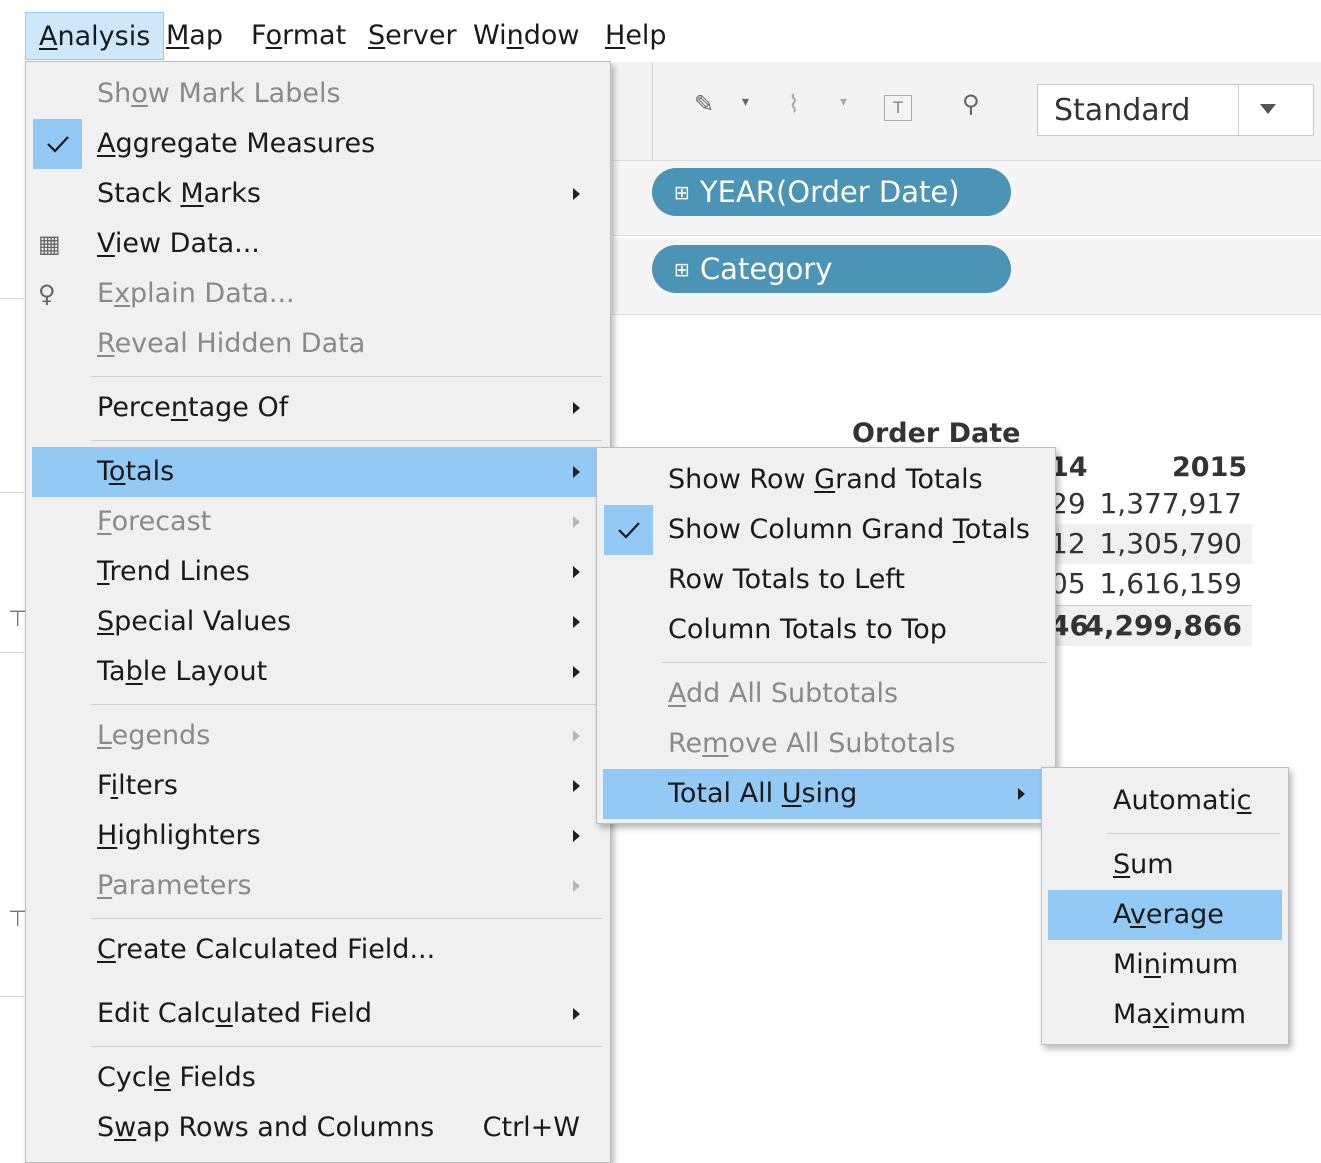 This screenshot has width=1321, height=1163. I want to click on menu-window: Window, so click(526, 36).